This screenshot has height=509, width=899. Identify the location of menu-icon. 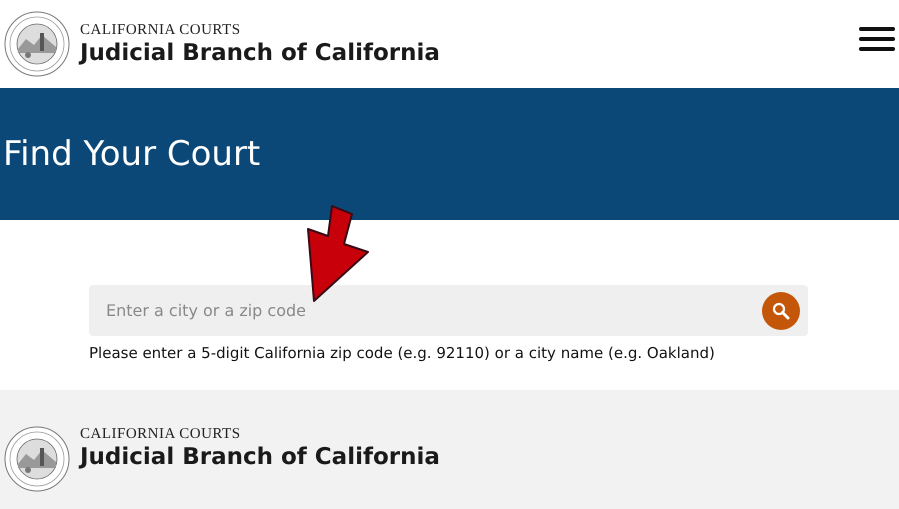
(877, 39).